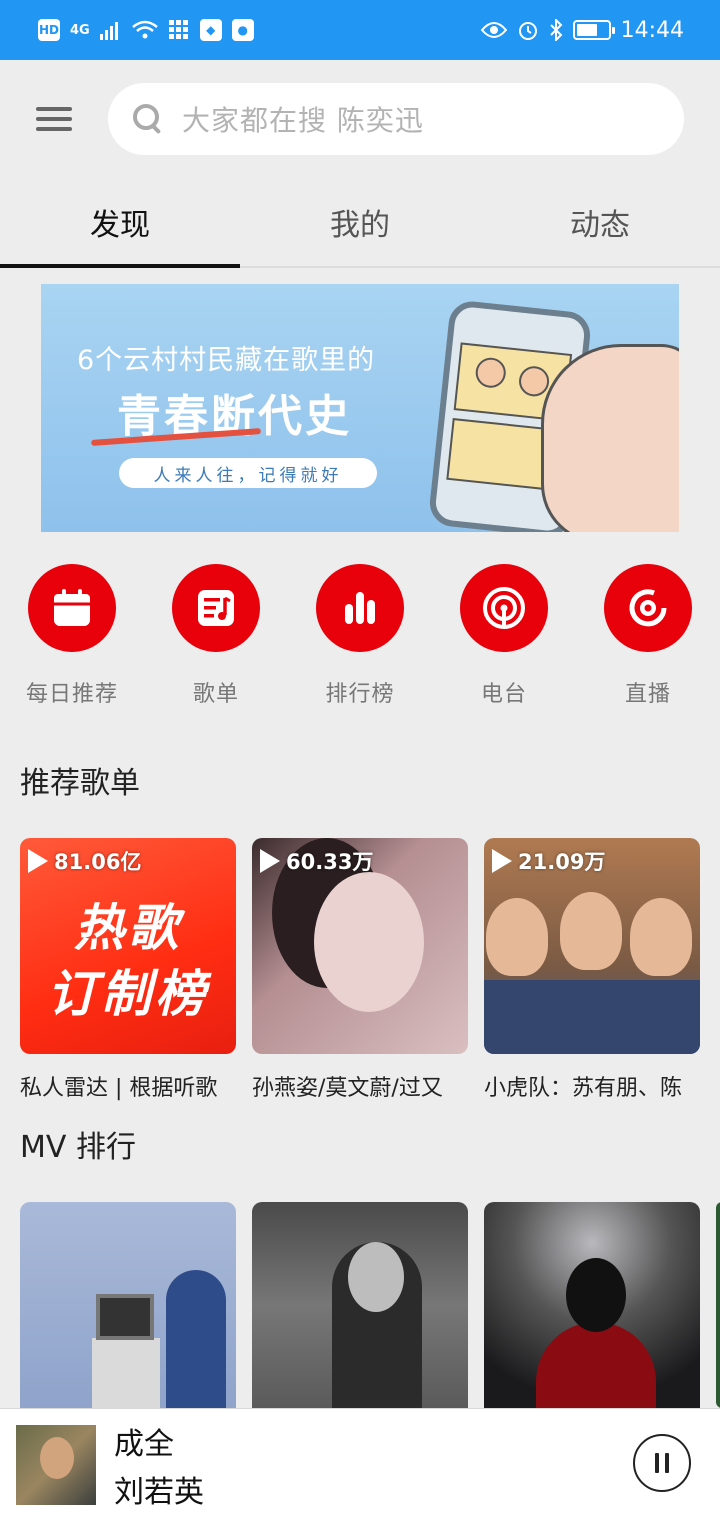 Image resolution: width=720 pixels, height=1520 pixels. What do you see at coordinates (493, 30) in the screenshot?
I see `eye-icon` at bounding box center [493, 30].